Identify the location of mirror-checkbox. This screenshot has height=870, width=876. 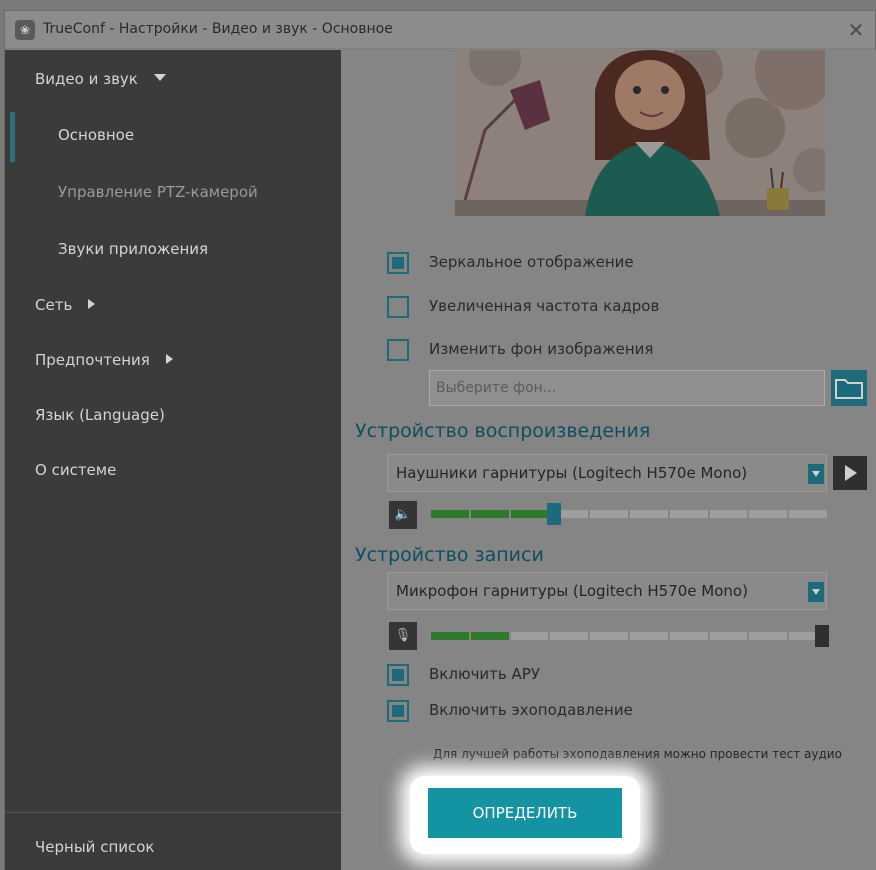
(398, 263).